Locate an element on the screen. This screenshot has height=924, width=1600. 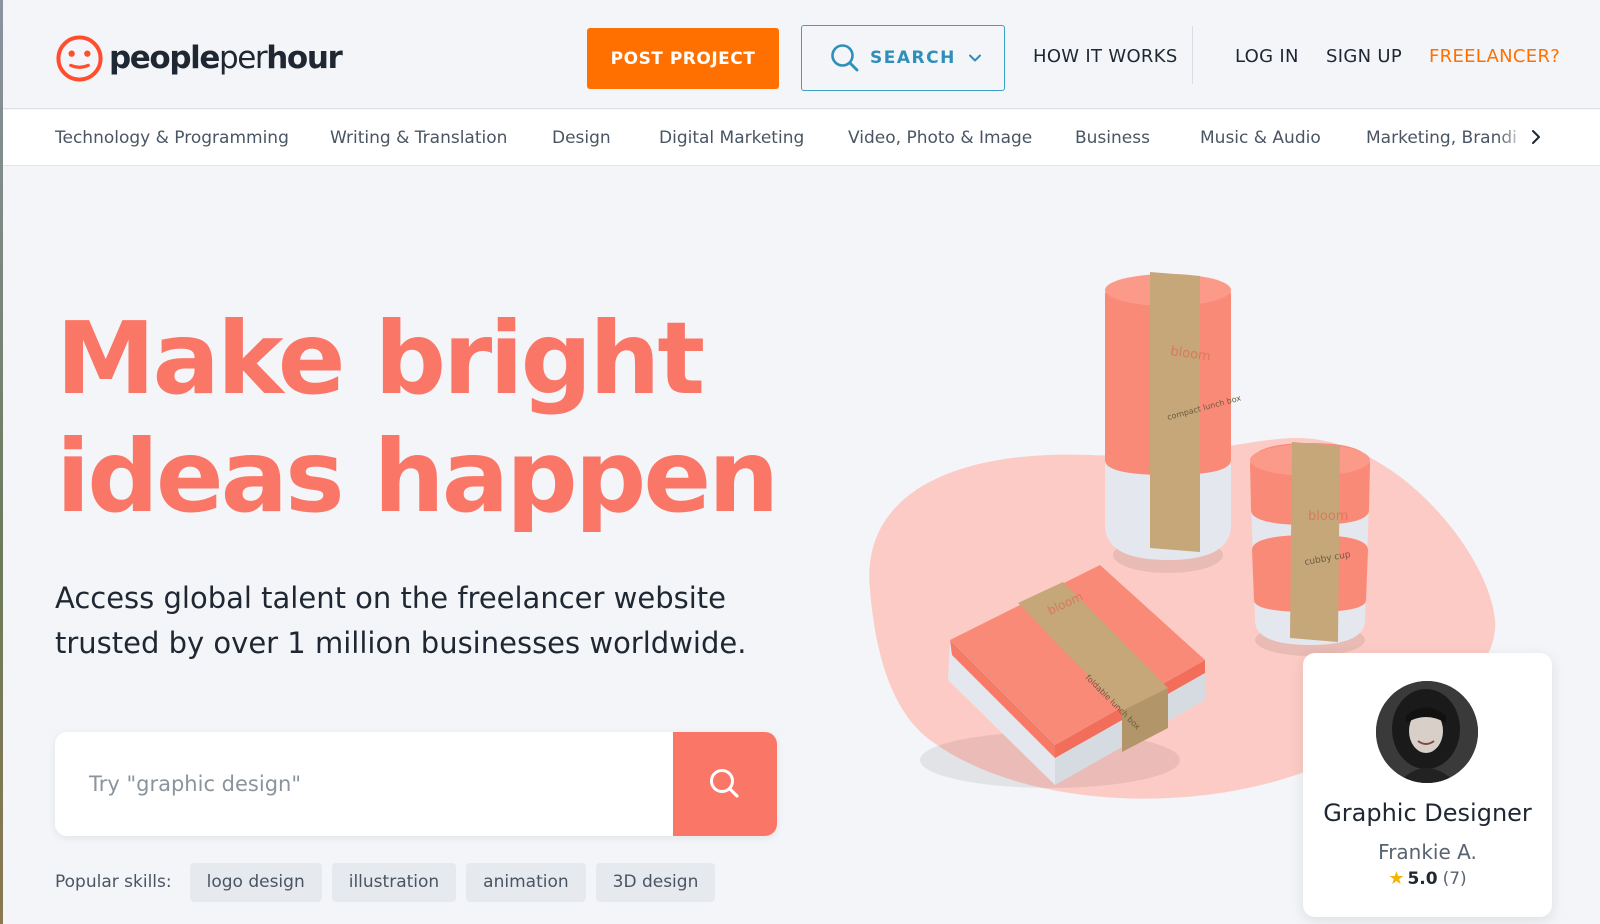
star-icon: ★ is located at coordinates (1396, 878).